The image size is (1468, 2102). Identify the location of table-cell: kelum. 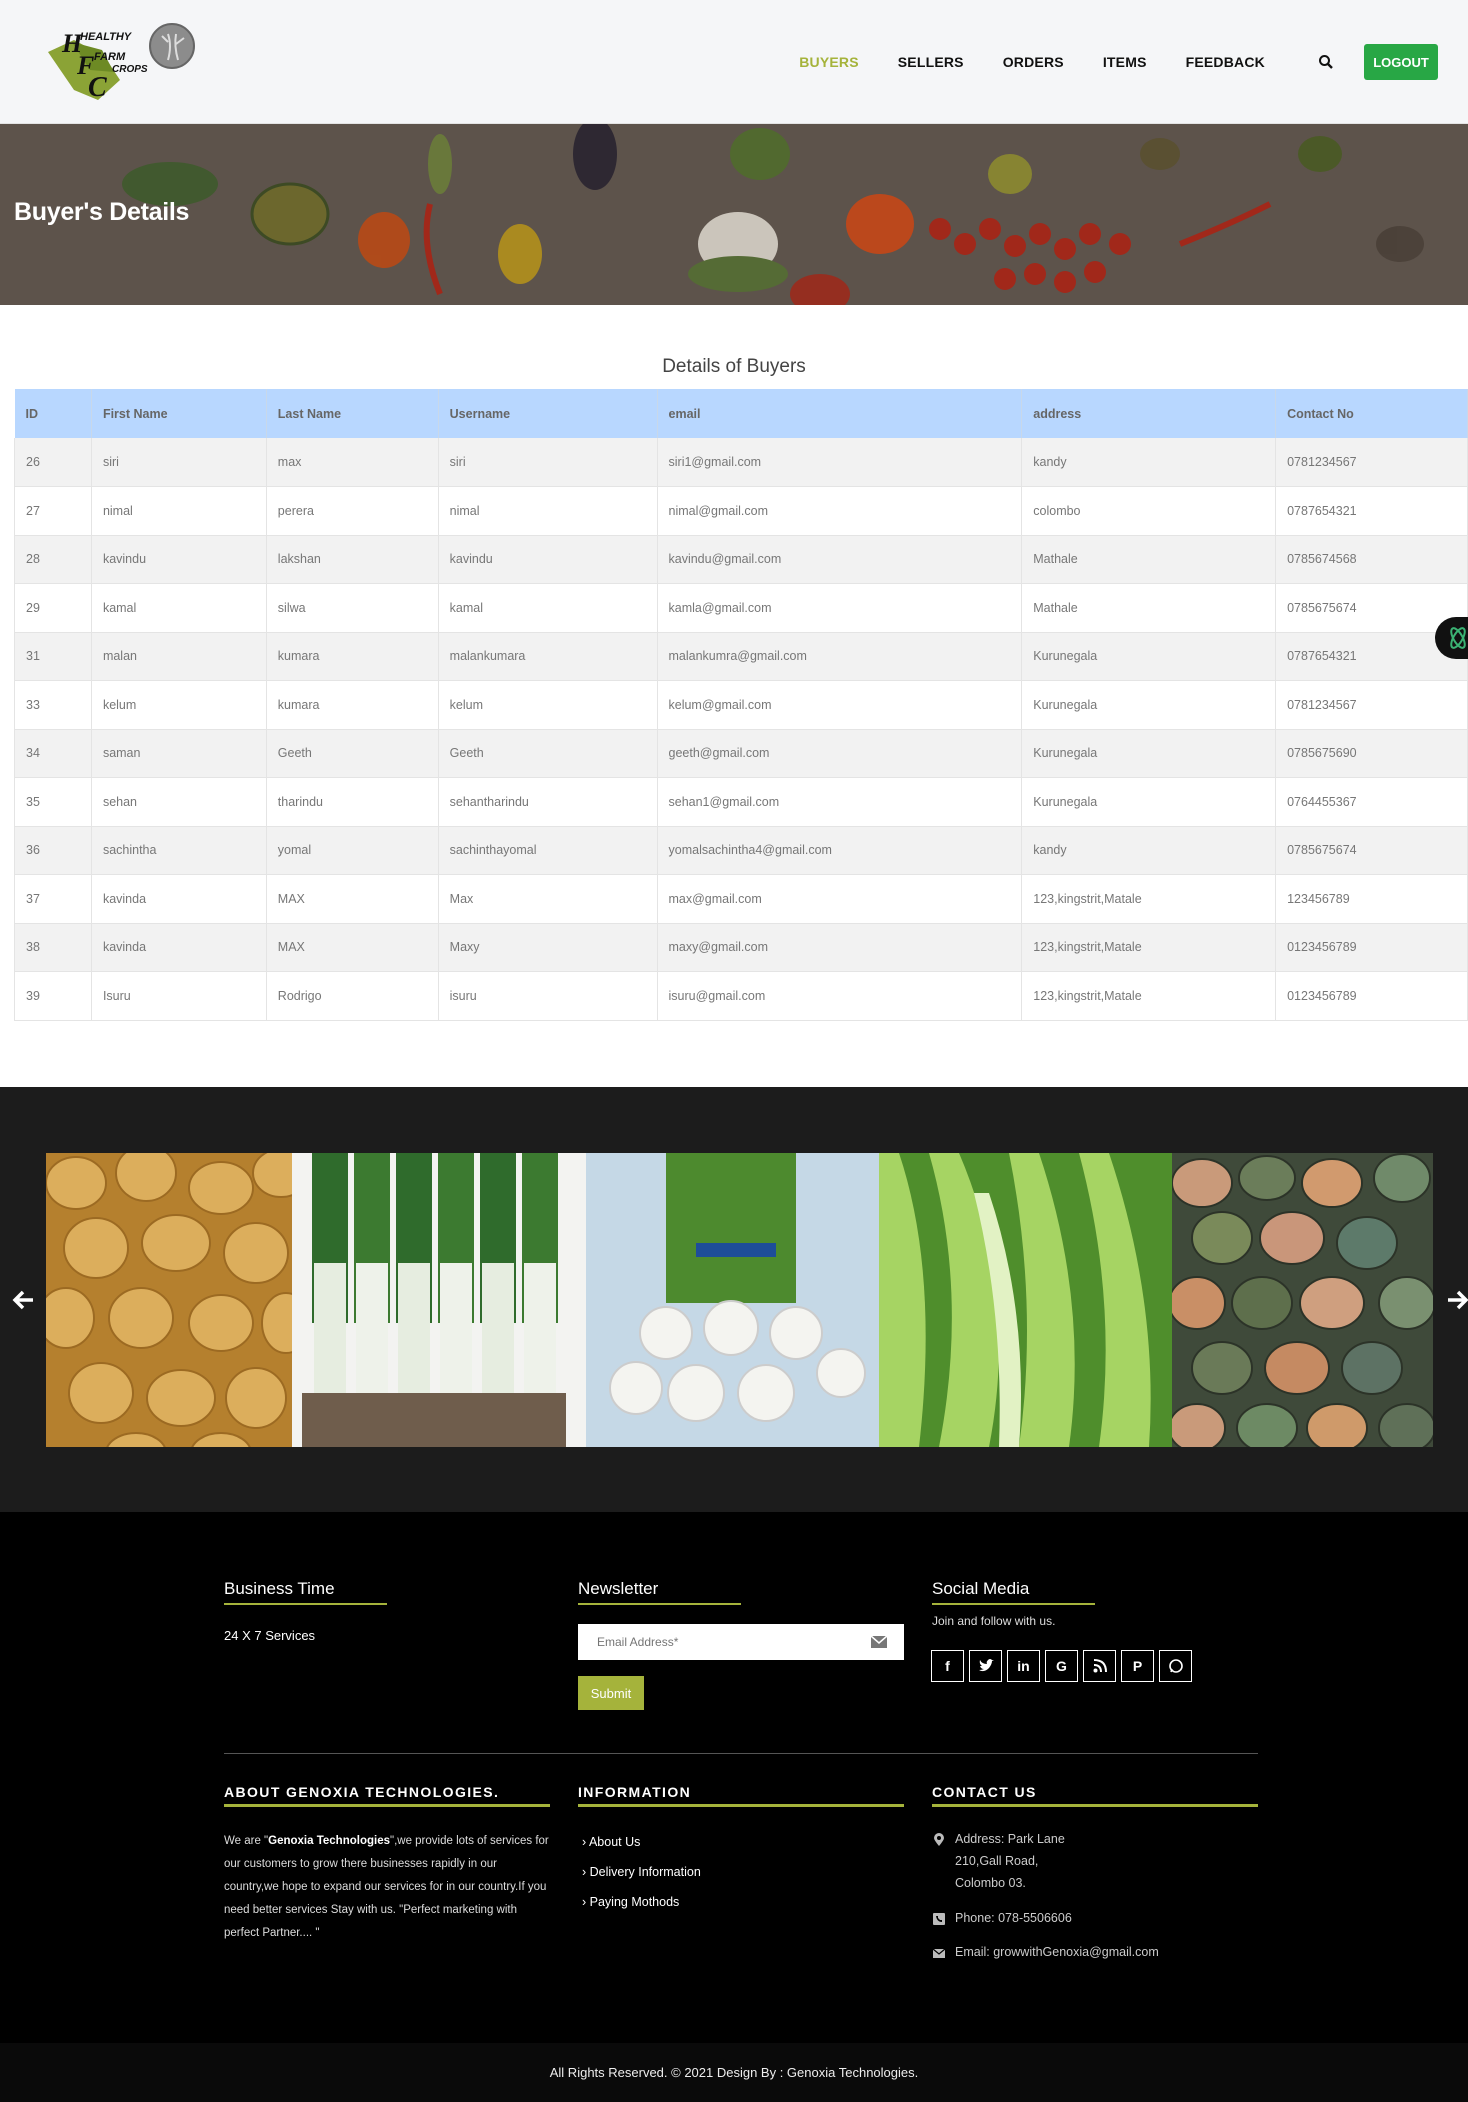
(548, 705).